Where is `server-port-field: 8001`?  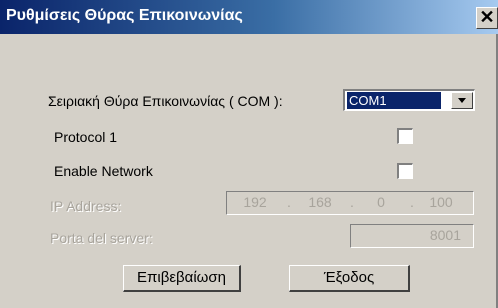
server-port-field: 8001 is located at coordinates (412, 236).